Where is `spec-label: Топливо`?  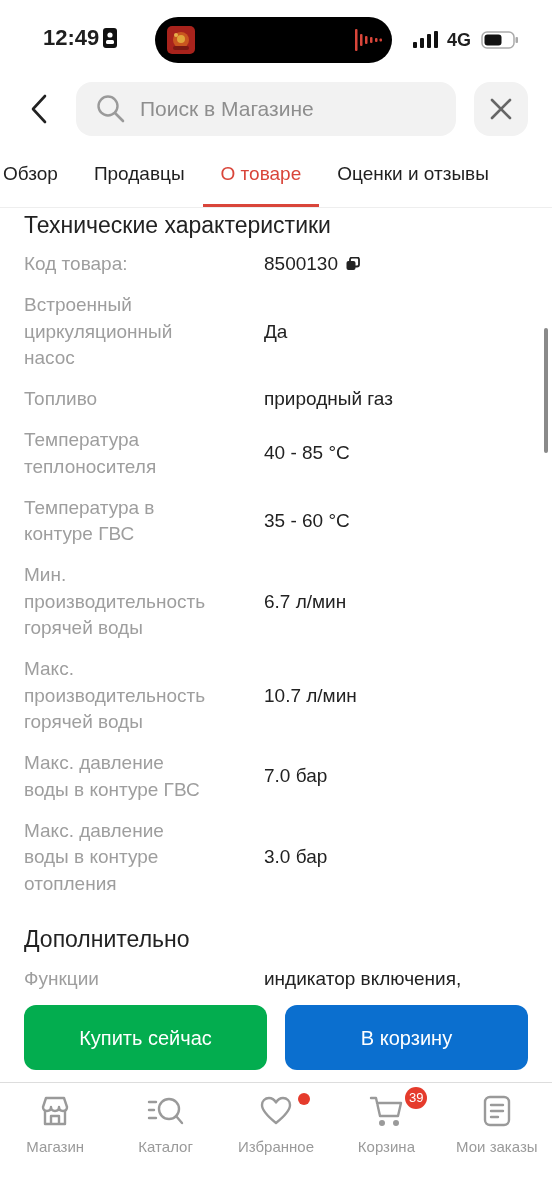 spec-label: Топливо is located at coordinates (61, 399).